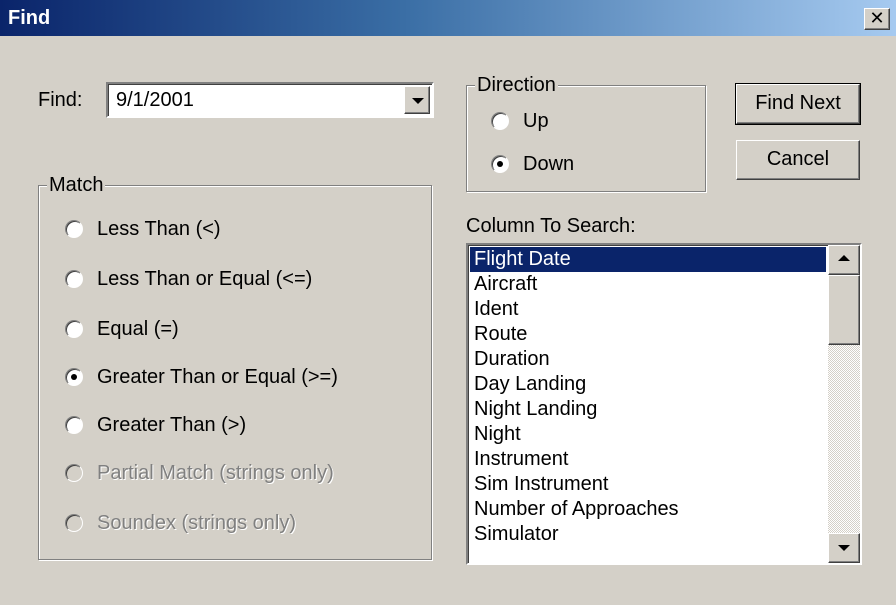  What do you see at coordinates (138, 329) in the screenshot?
I see `radio-label: Equal (=)` at bounding box center [138, 329].